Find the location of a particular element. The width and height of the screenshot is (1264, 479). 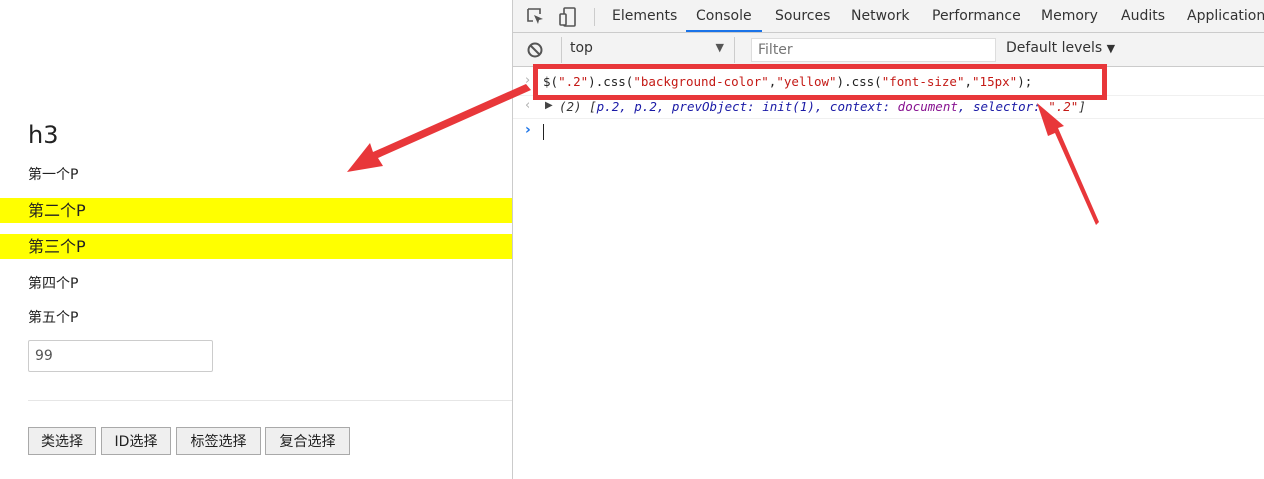

filter-input is located at coordinates (873, 50).